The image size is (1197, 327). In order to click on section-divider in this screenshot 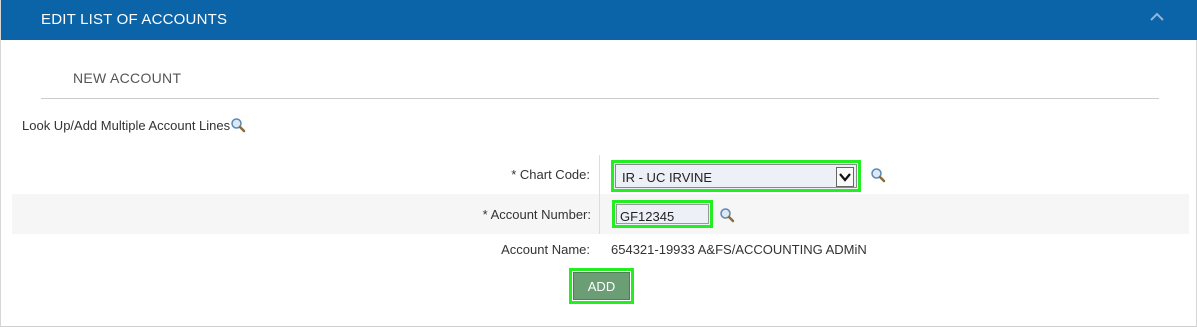, I will do `click(600, 98)`.